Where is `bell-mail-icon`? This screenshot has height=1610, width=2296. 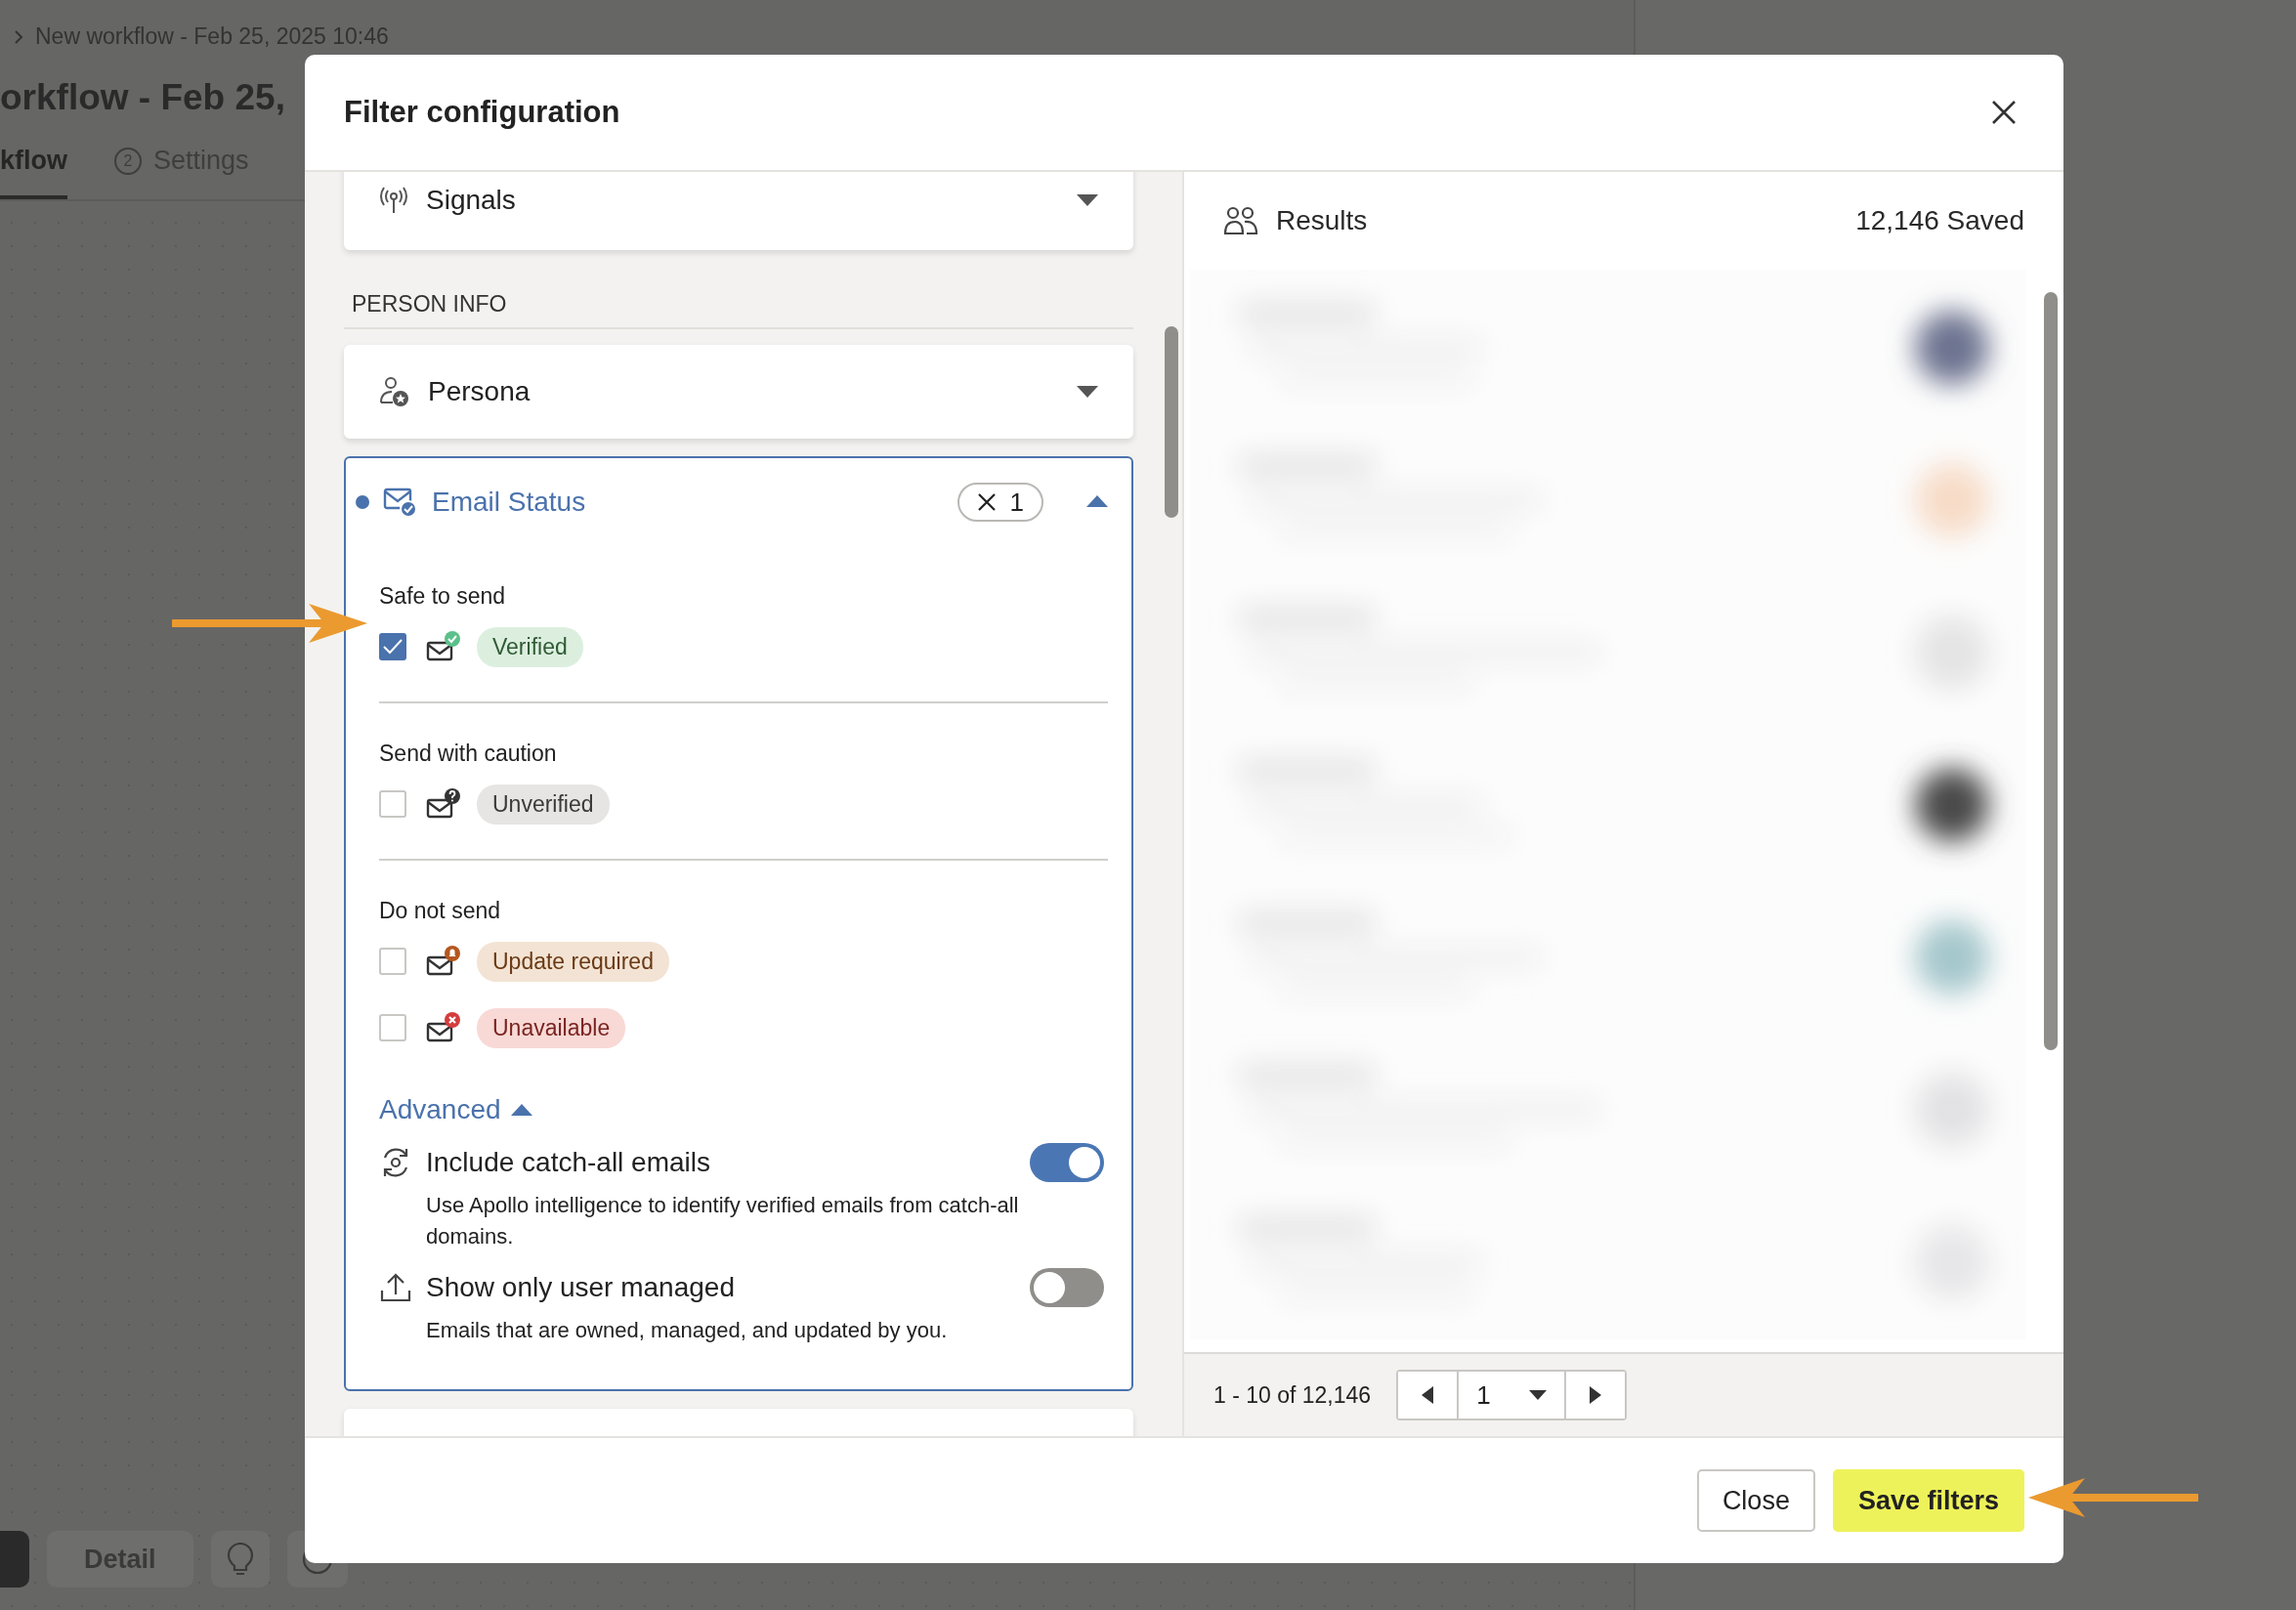 bell-mail-icon is located at coordinates (444, 961).